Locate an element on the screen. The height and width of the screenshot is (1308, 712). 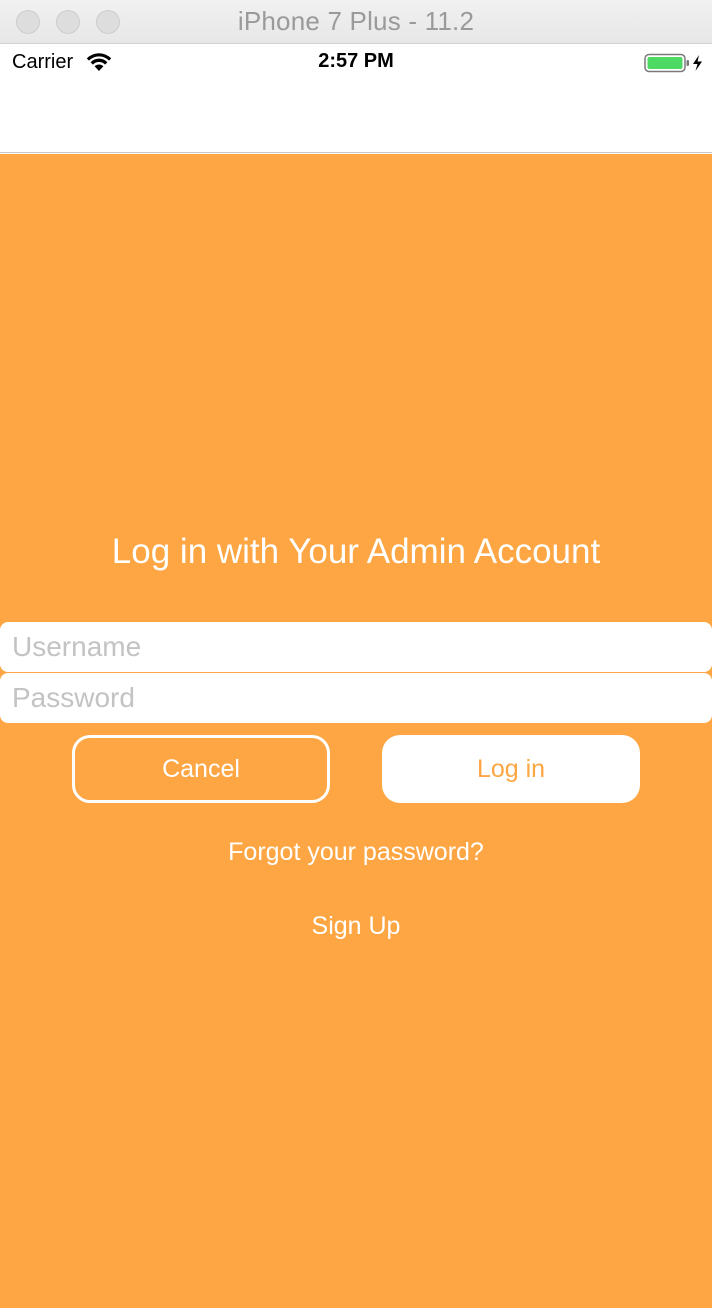
status-time: 2:57 PM is located at coordinates (356, 61).